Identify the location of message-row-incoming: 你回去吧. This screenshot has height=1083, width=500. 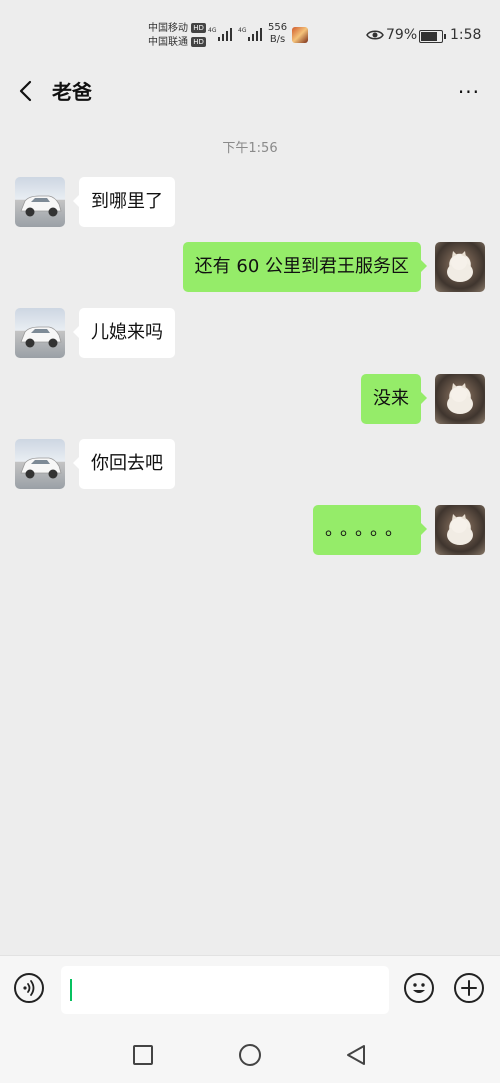
(250, 467).